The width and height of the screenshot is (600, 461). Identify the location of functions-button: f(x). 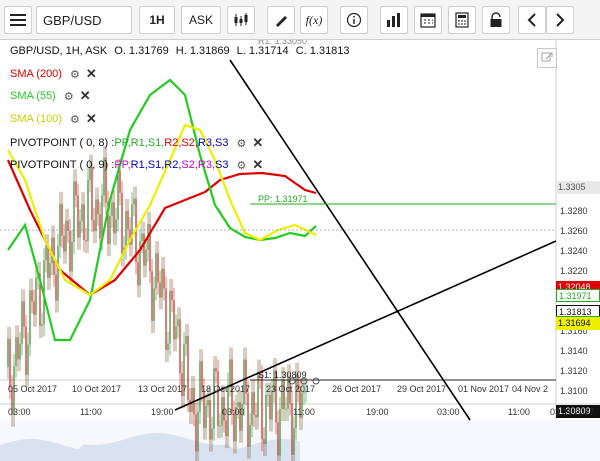
(314, 20).